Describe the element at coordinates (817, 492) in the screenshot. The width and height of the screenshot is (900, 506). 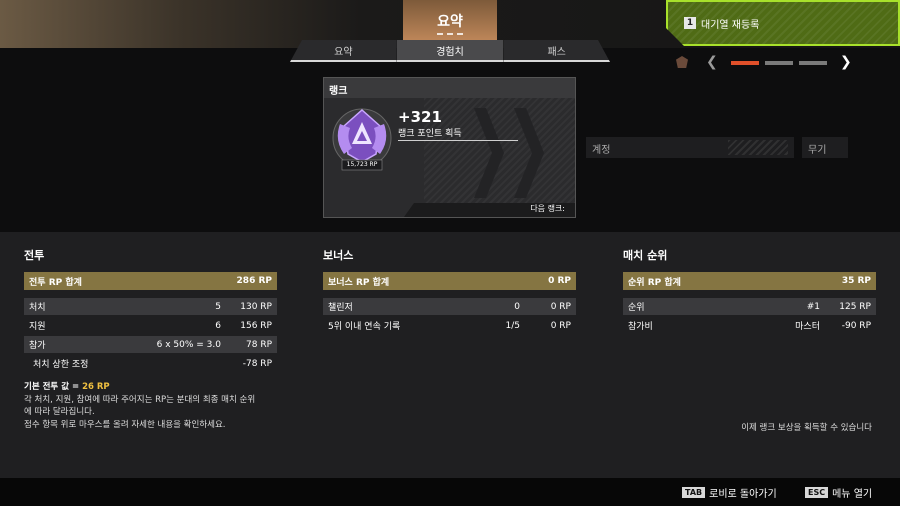
I see `esc-key: ESC` at that location.